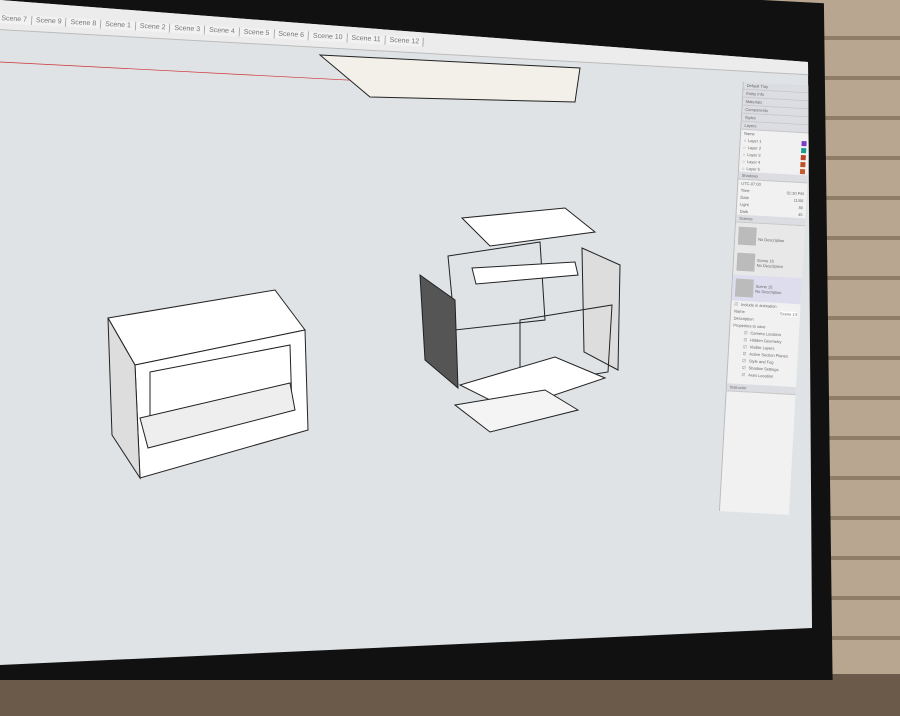 The width and height of the screenshot is (900, 716). What do you see at coordinates (520, 320) in the screenshot?
I see `exploded-cabinet` at bounding box center [520, 320].